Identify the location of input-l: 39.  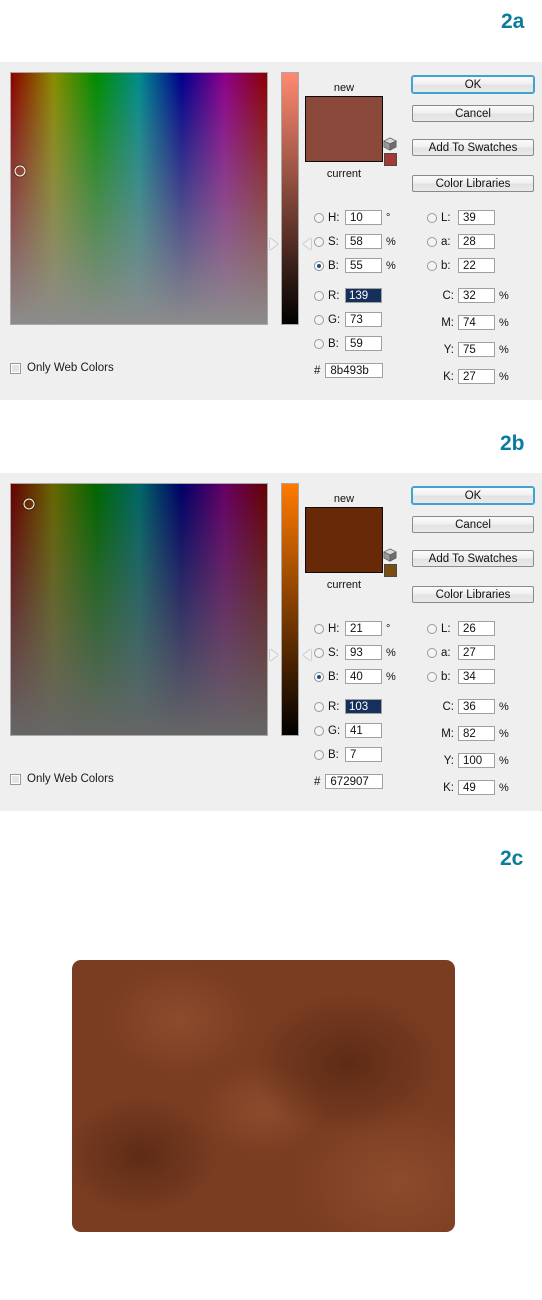
(476, 217).